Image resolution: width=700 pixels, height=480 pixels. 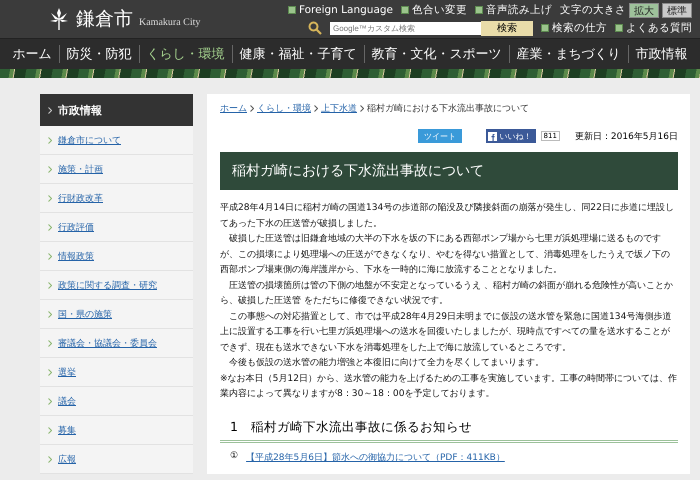 I want to click on nav-tab: くらし・環境, so click(x=185, y=54).